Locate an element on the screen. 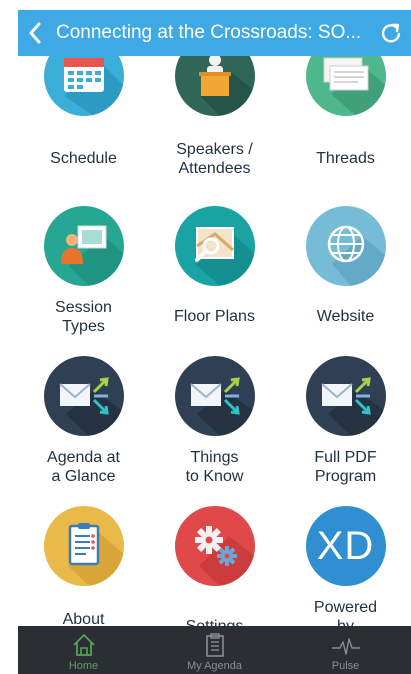 The width and height of the screenshot is (411, 674). tile-label: Things to Know is located at coordinates (214, 467).